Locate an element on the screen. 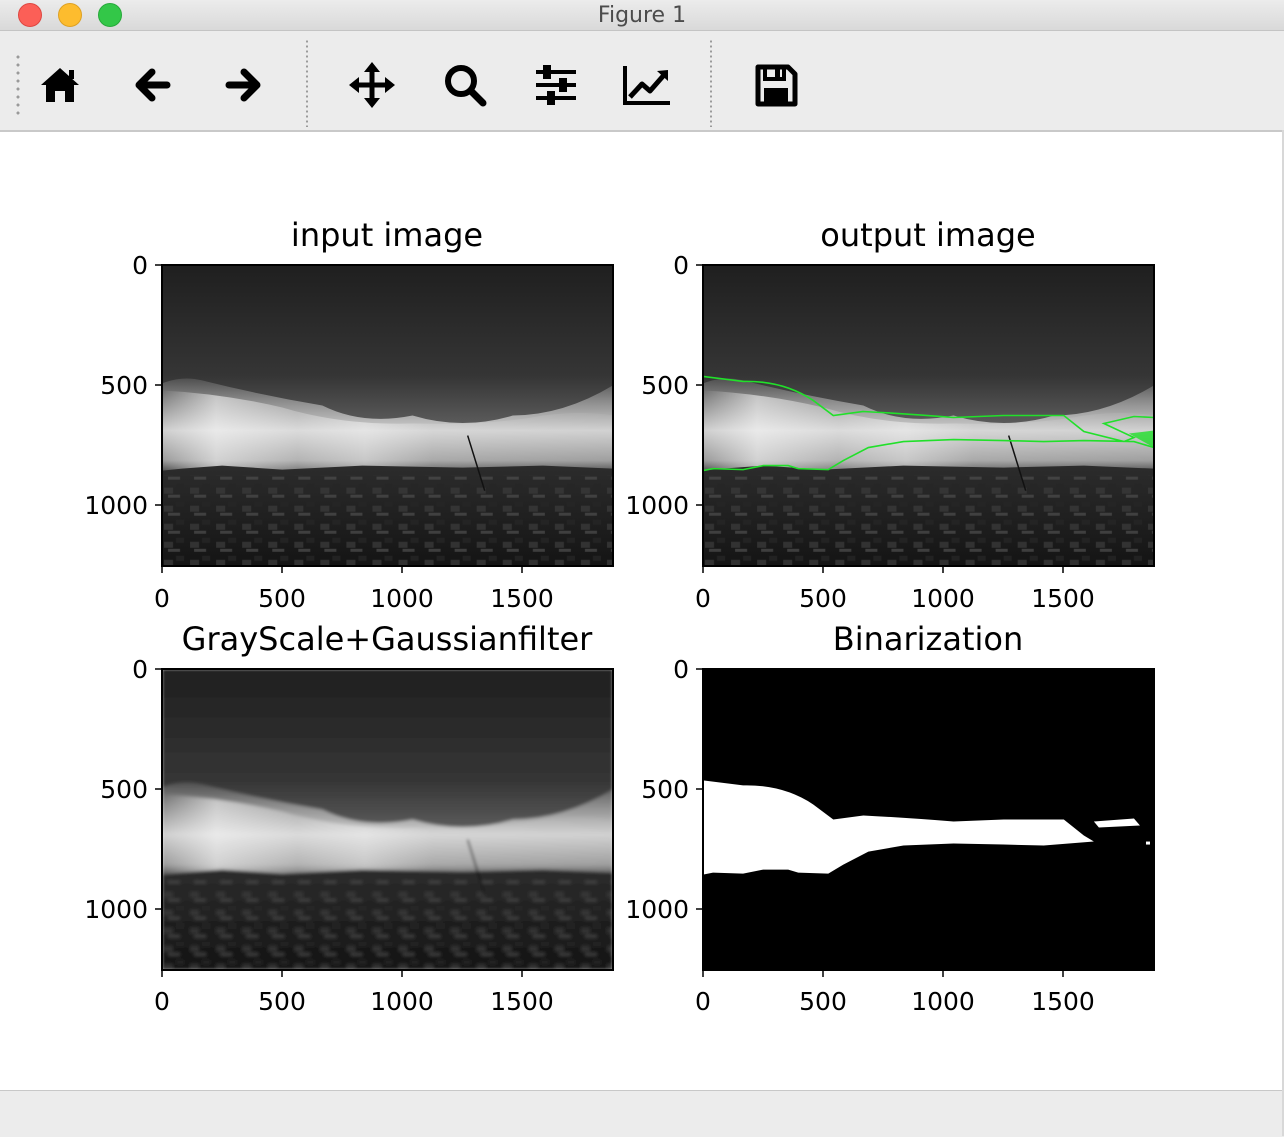 The width and height of the screenshot is (1284, 1137). line-chart-icon is located at coordinates (647, 85).